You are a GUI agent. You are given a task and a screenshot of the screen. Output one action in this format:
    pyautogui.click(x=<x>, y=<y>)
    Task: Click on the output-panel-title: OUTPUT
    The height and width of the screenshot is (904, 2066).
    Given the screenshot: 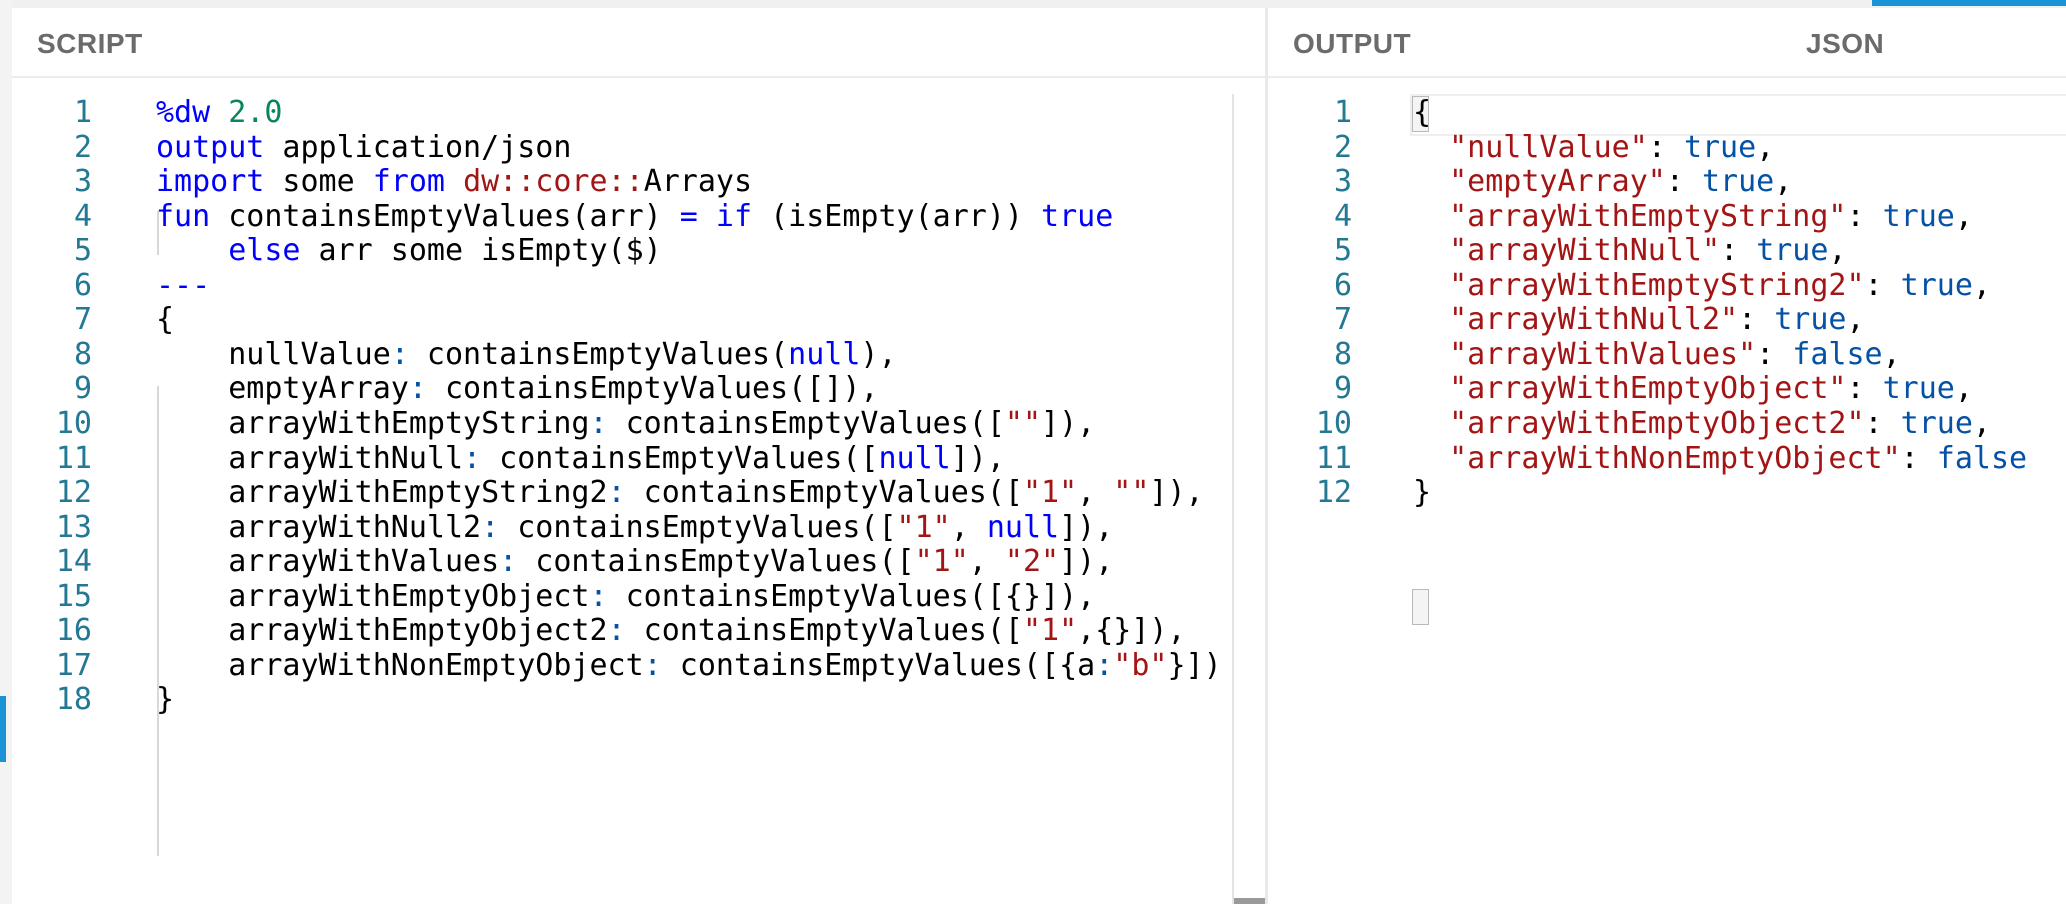 What is the action you would take?
    pyautogui.click(x=1352, y=43)
    